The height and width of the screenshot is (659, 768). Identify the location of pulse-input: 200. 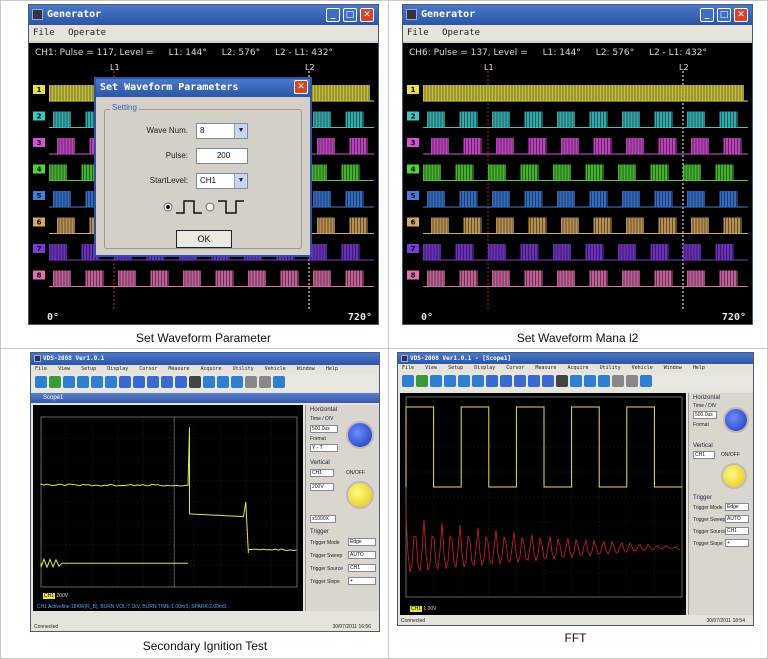
(222, 156).